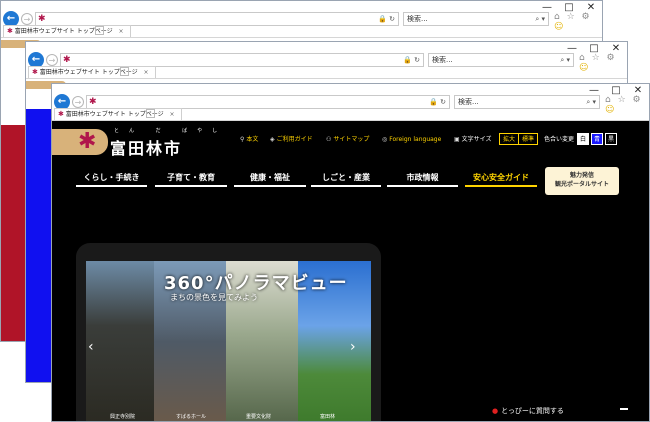  Describe the element at coordinates (191, 179) in the screenshot. I see `menu-childcare: 子育て・教育` at that location.